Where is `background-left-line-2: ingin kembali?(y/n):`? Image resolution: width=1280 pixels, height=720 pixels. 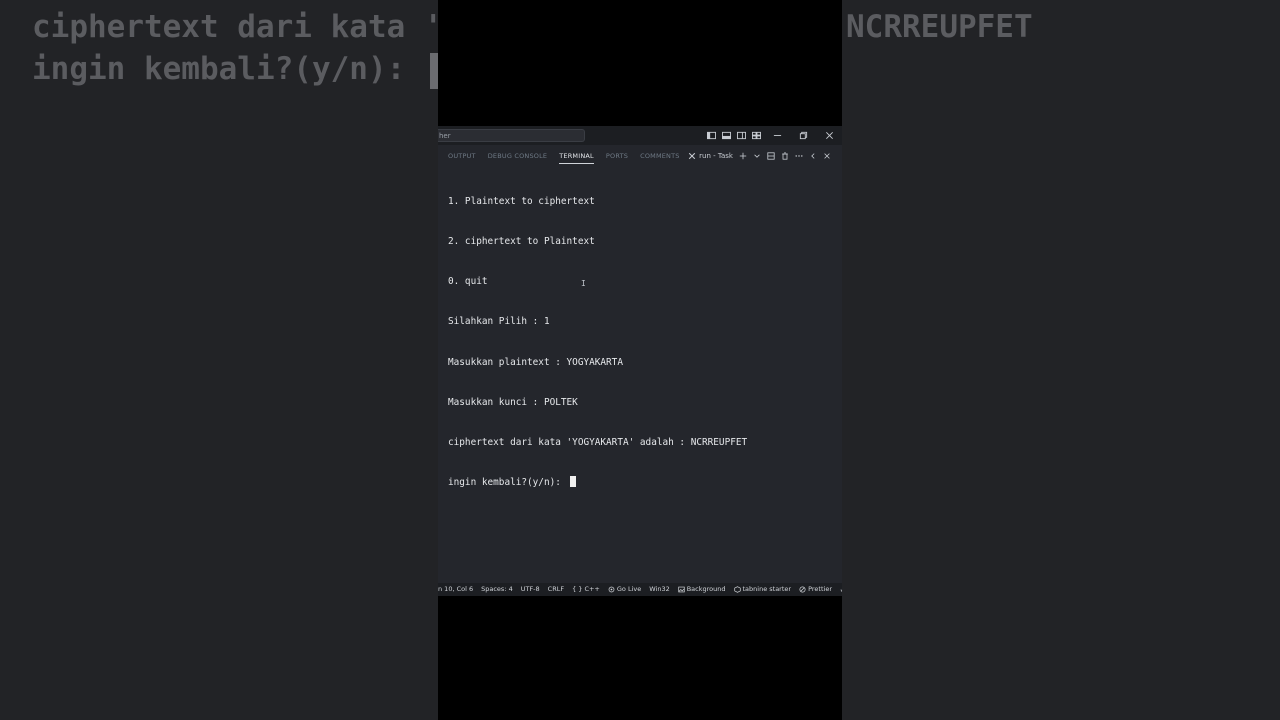
background-left-line-2: ingin kembali?(y/n): is located at coordinates (228, 69).